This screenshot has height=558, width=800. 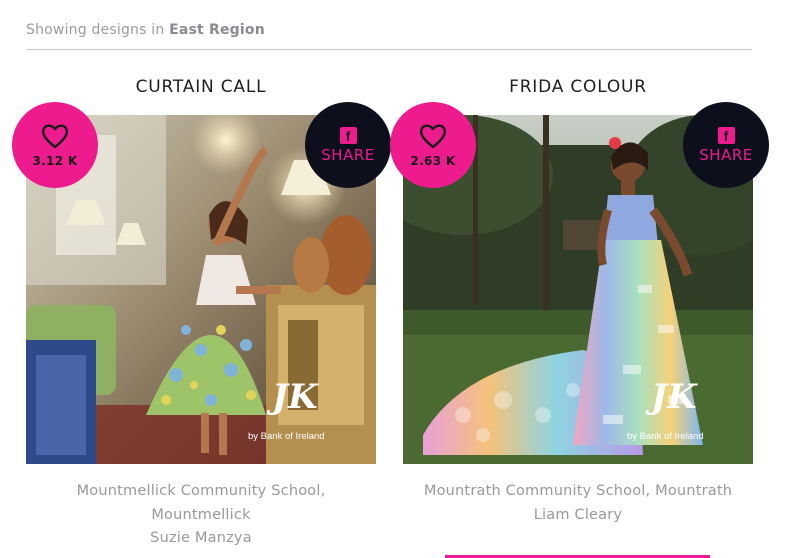 What do you see at coordinates (433, 161) in the screenshot?
I see `like-count: 2.63 K` at bounding box center [433, 161].